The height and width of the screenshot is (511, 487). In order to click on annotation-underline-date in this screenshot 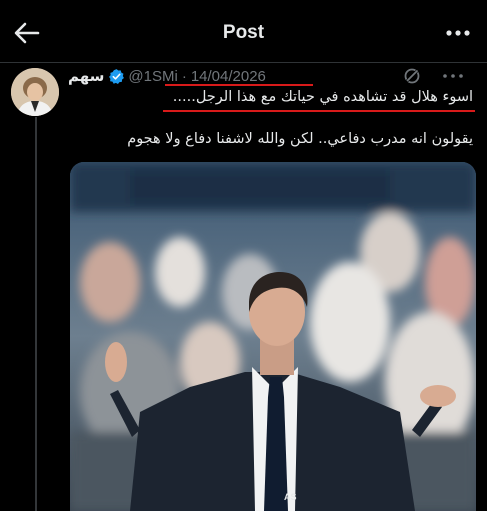, I will do `click(239, 85)`.